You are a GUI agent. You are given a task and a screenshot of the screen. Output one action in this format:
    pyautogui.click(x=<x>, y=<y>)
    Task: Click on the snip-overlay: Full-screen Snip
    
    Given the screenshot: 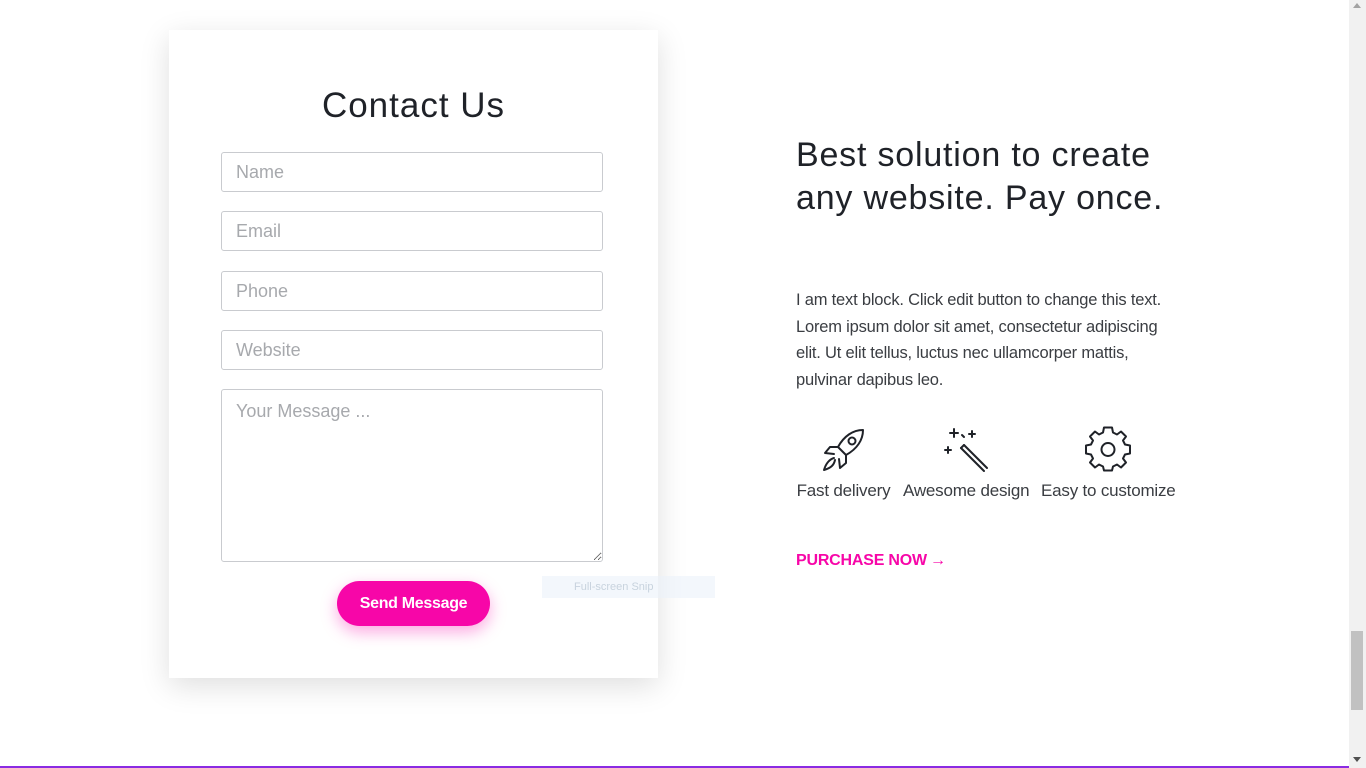 What is the action you would take?
    pyautogui.click(x=628, y=587)
    